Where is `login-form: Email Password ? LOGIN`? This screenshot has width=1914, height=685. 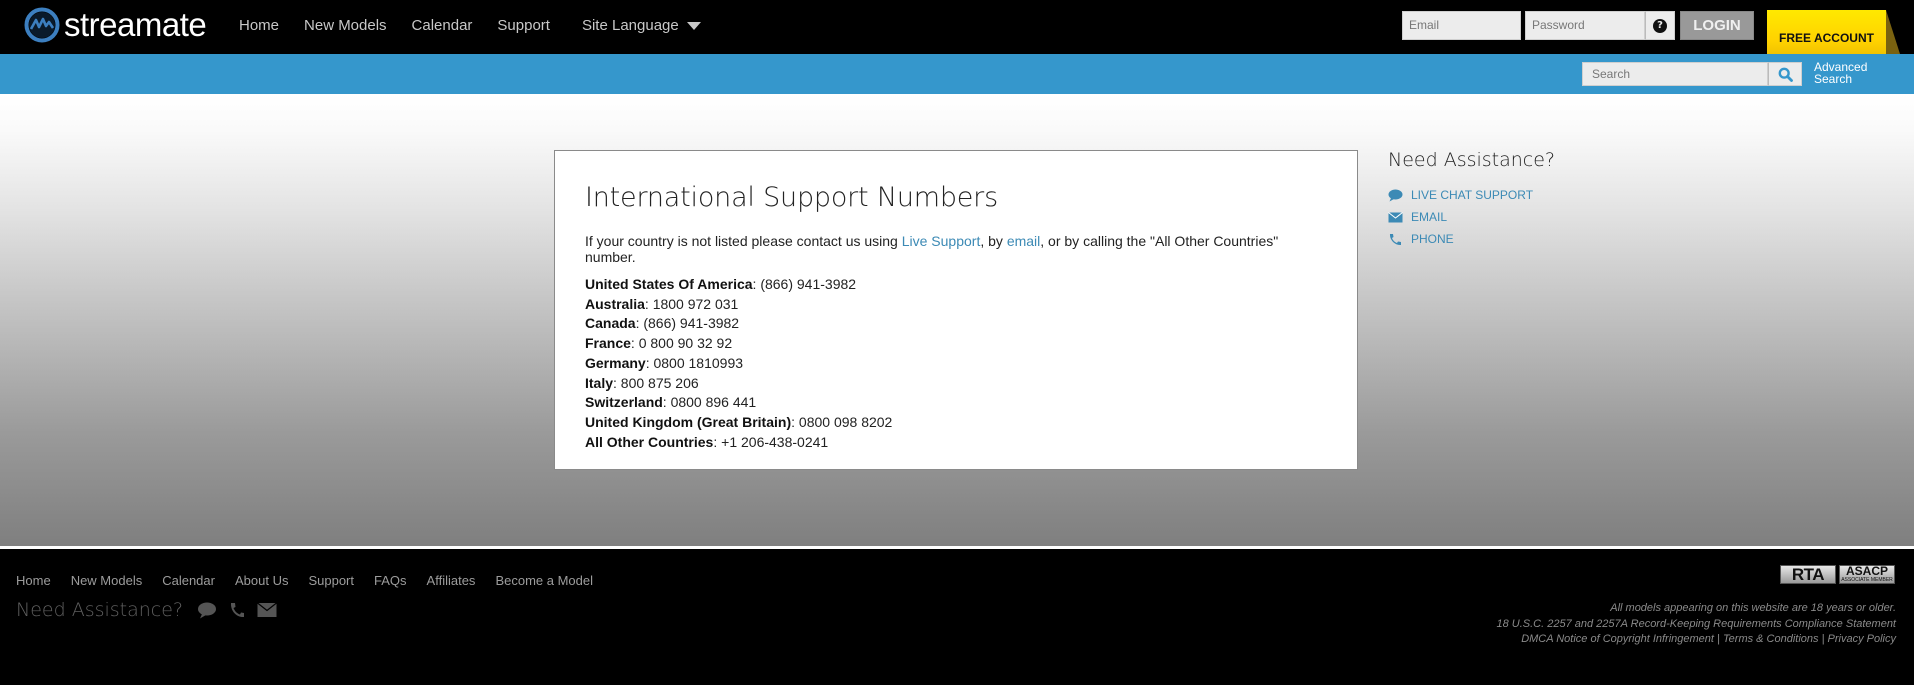
login-form: Email Password ? LOGIN is located at coordinates (1578, 25).